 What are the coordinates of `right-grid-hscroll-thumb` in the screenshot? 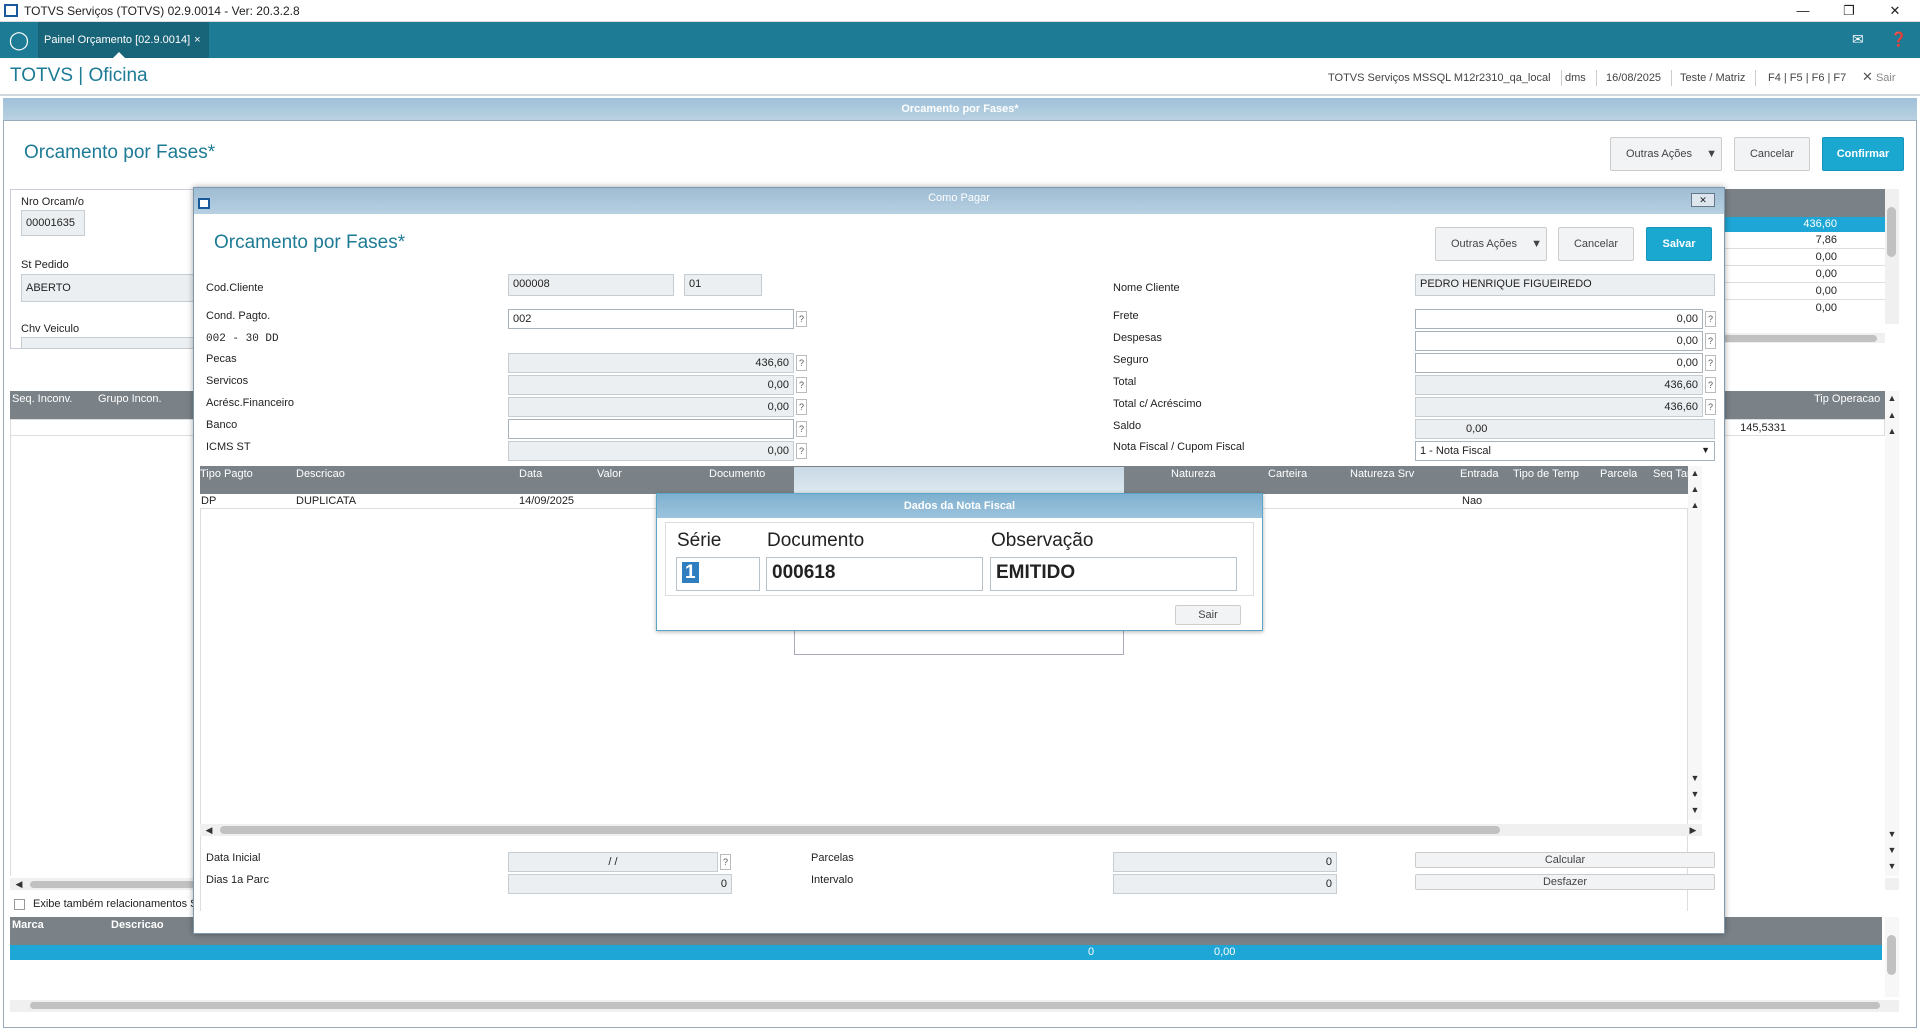 It's located at (1799, 338).